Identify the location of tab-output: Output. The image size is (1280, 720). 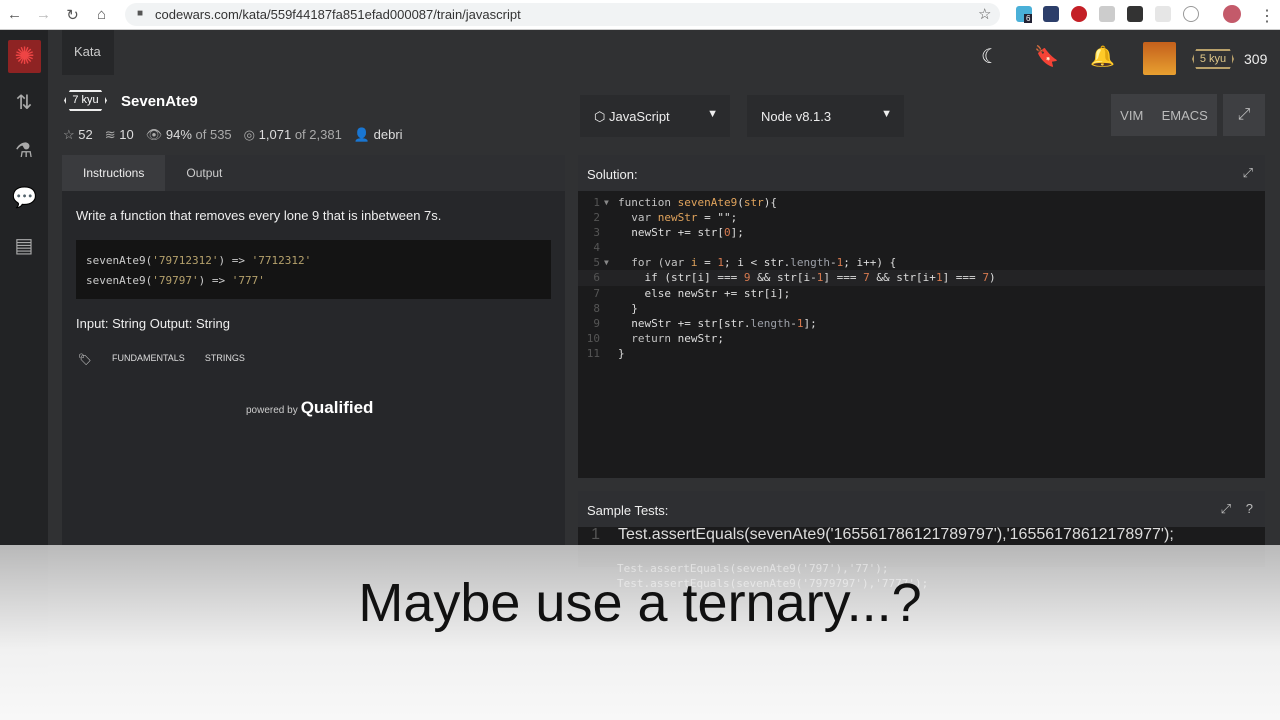
(204, 173).